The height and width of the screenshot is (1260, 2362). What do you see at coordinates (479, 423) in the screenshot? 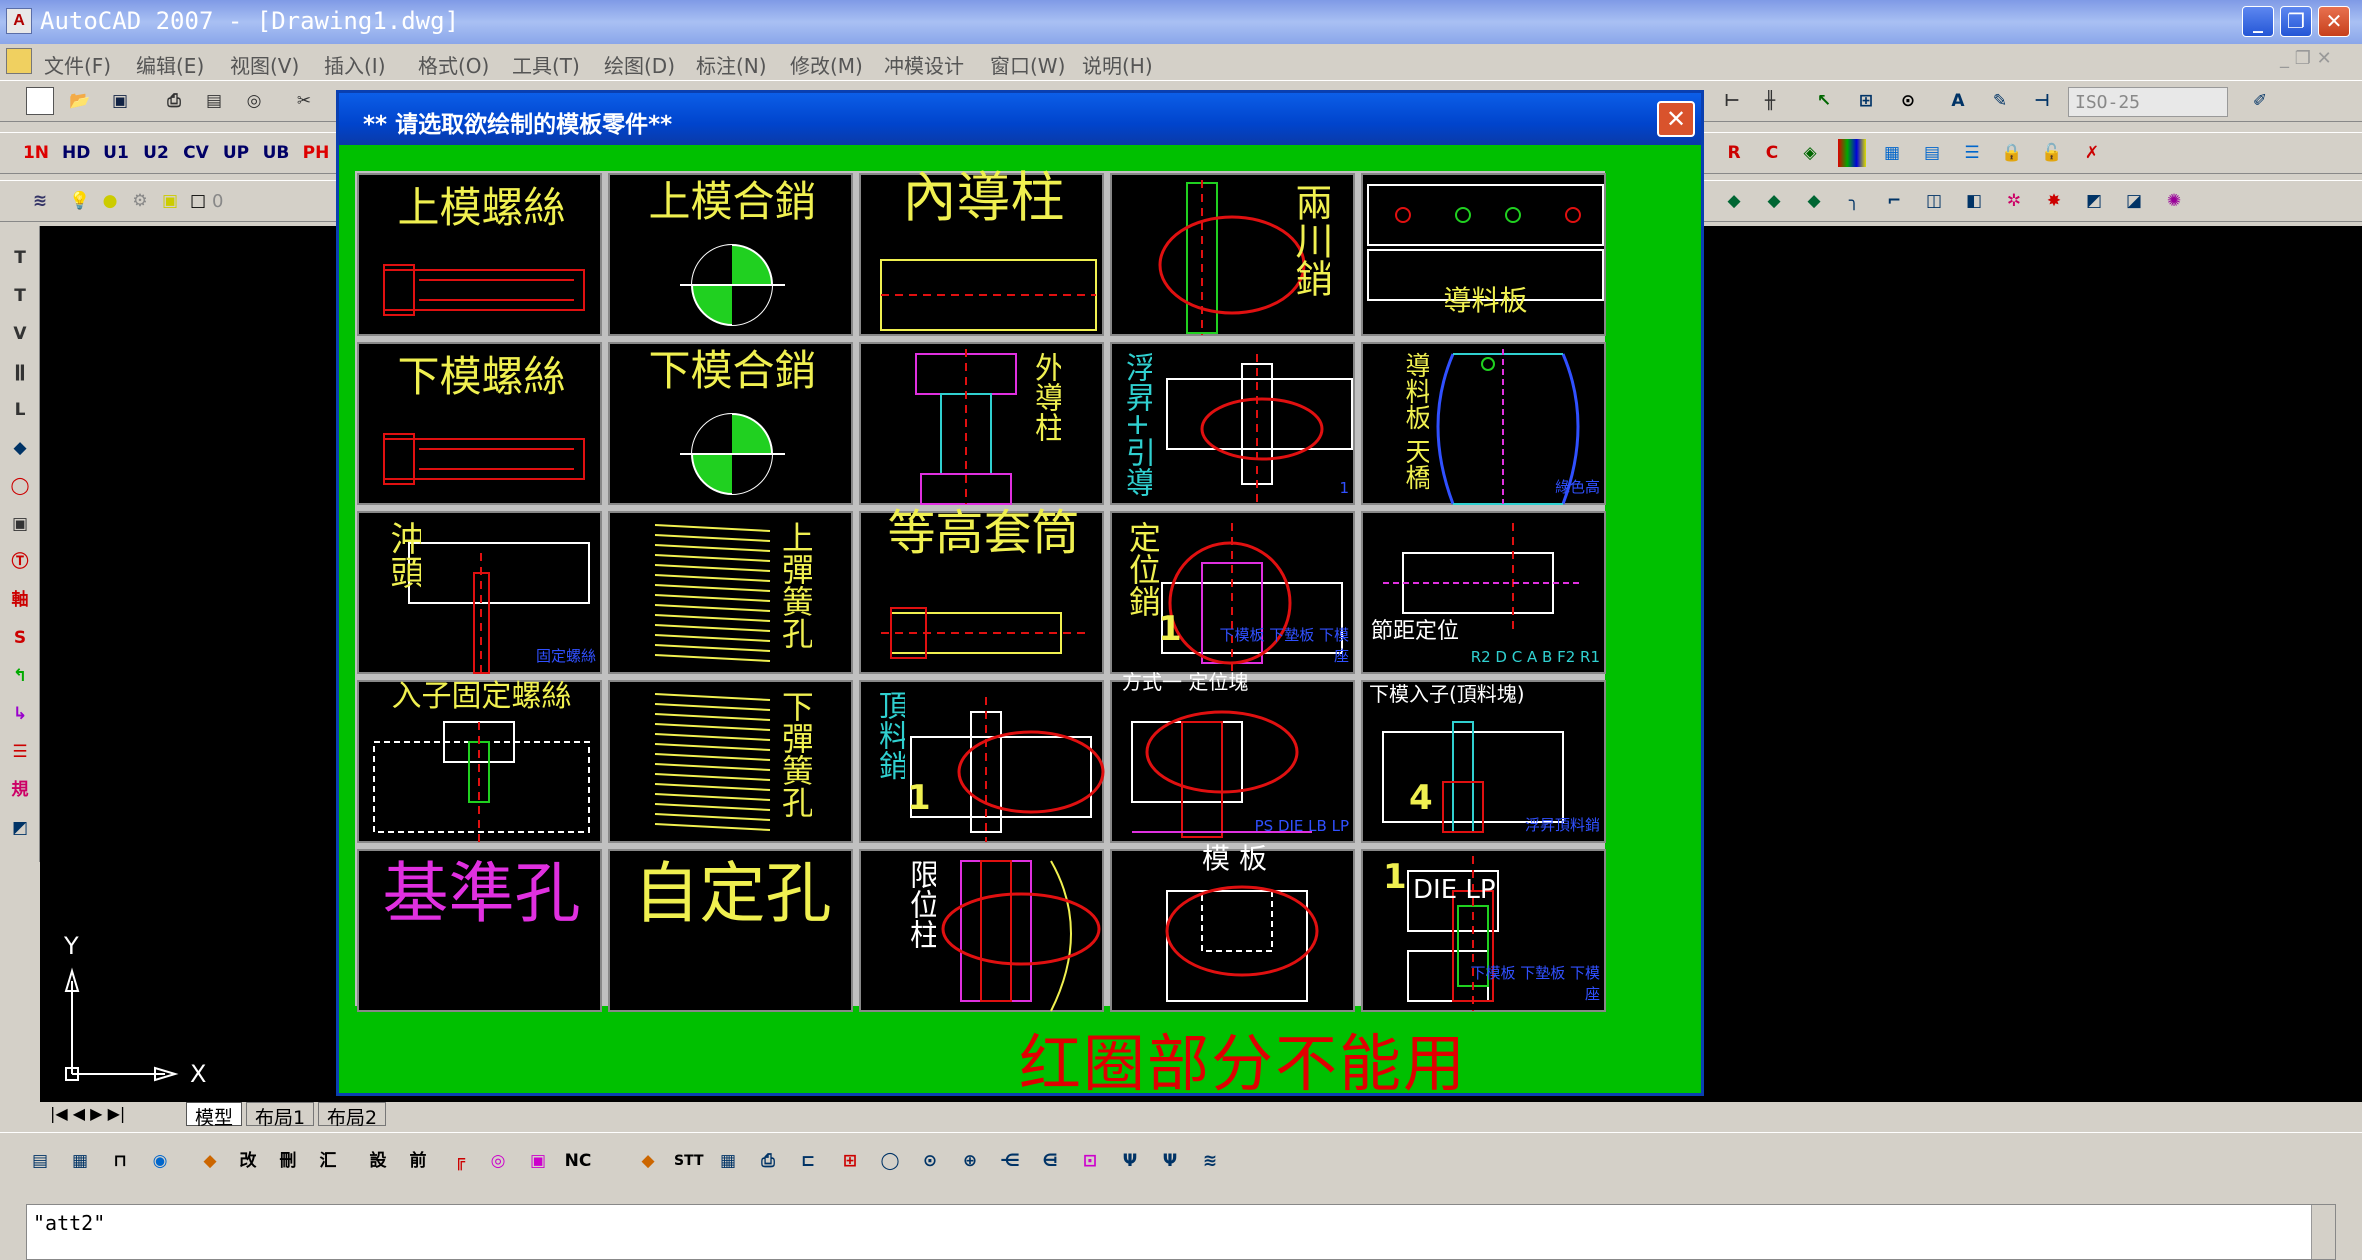
I see `part-cell: 下模螺絲` at bounding box center [479, 423].